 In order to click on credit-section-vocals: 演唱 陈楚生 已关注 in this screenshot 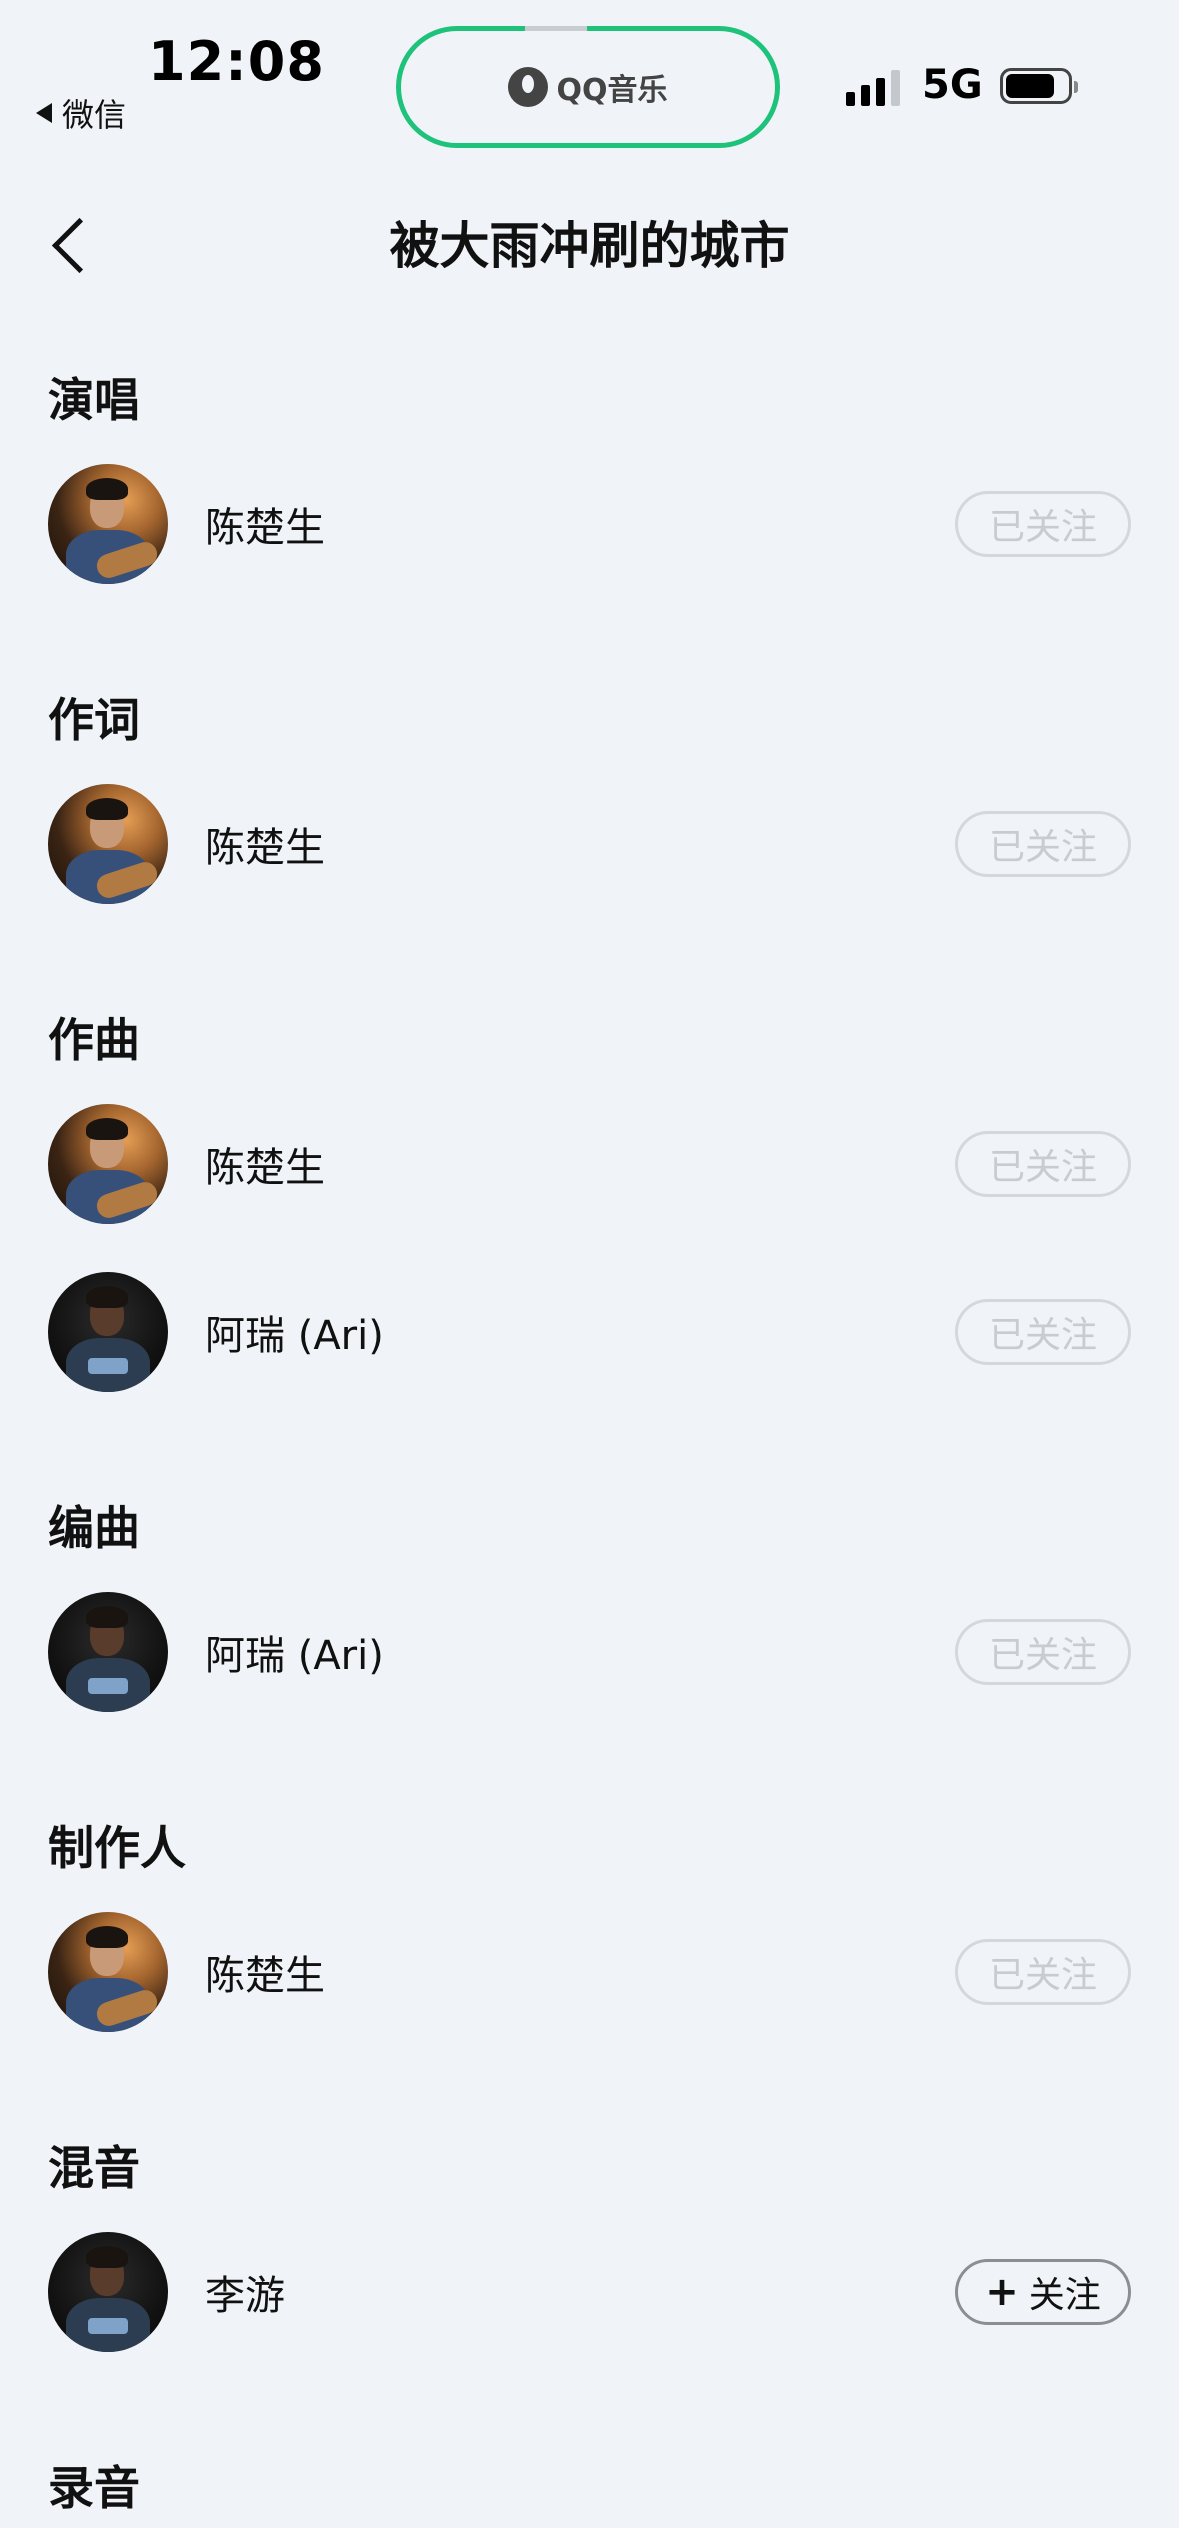, I will do `click(589, 484)`.